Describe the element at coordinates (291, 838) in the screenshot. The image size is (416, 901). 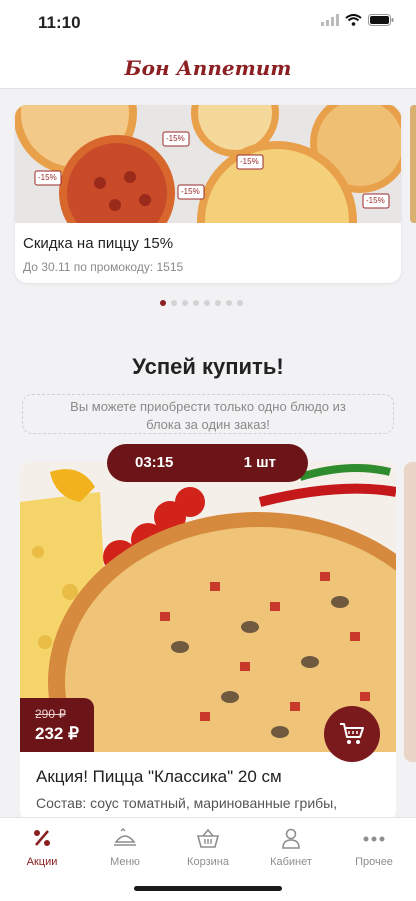
I see `user-icon` at that location.